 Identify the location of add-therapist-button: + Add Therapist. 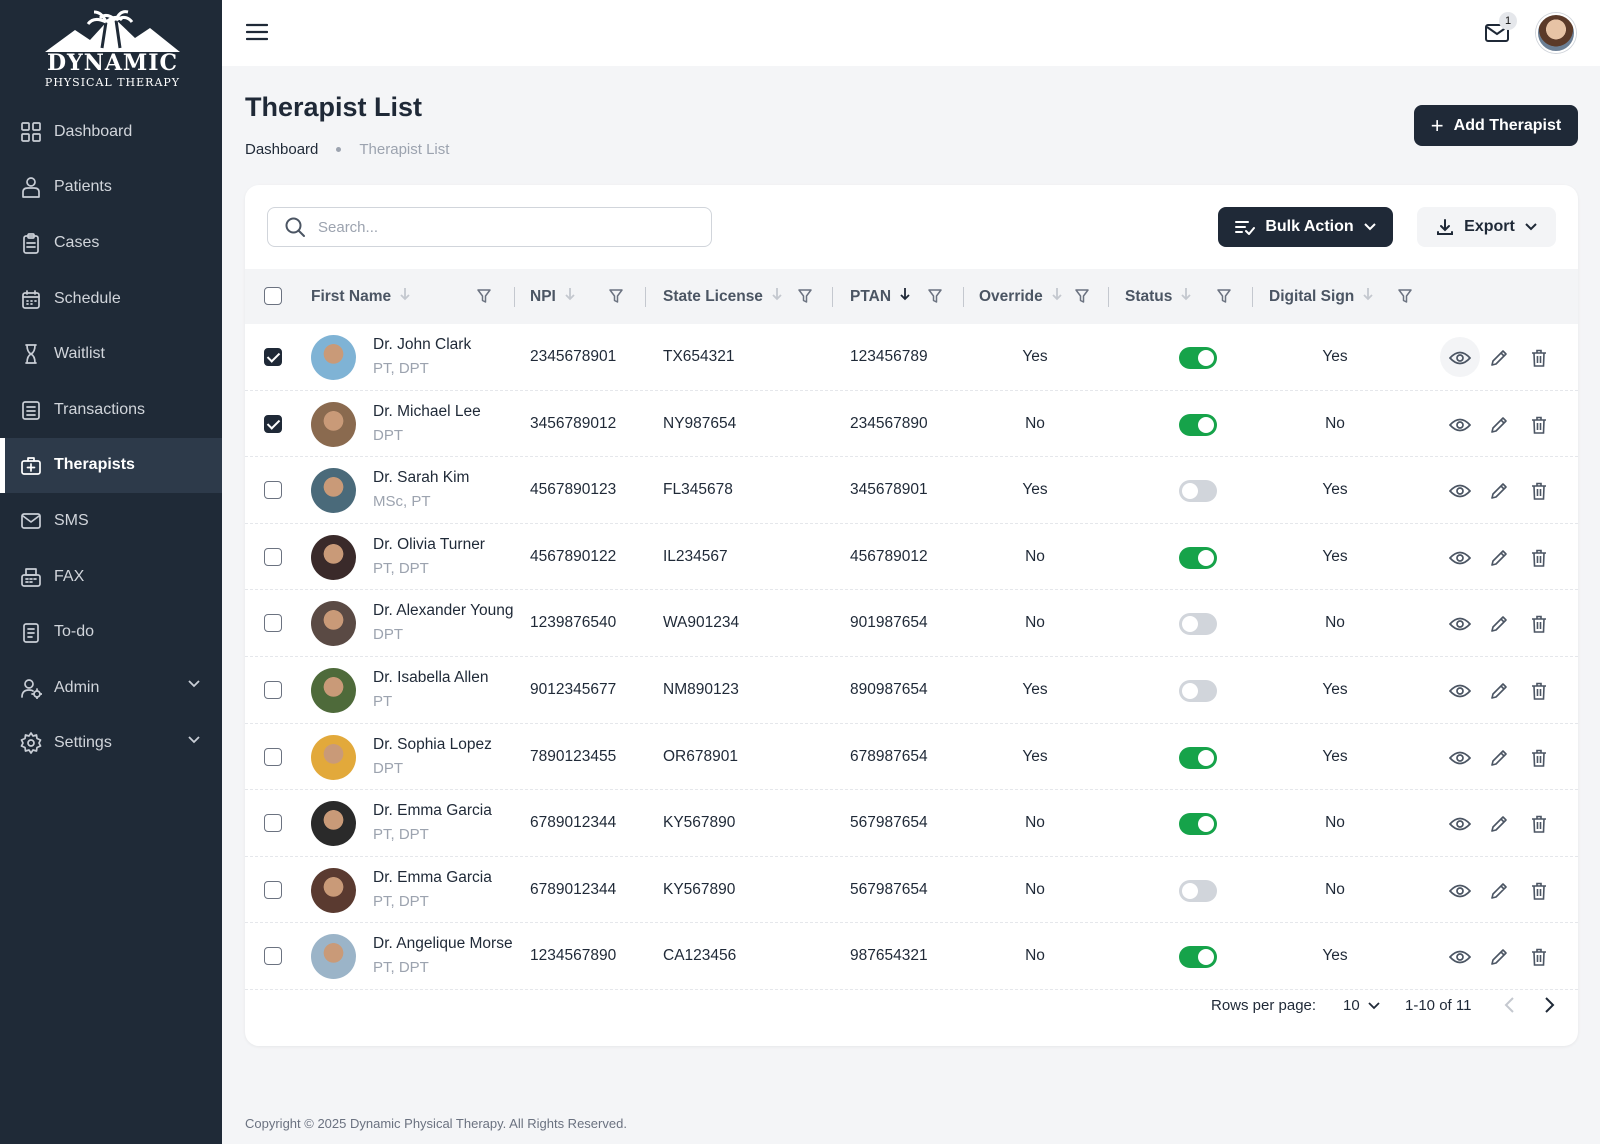
(1496, 125).